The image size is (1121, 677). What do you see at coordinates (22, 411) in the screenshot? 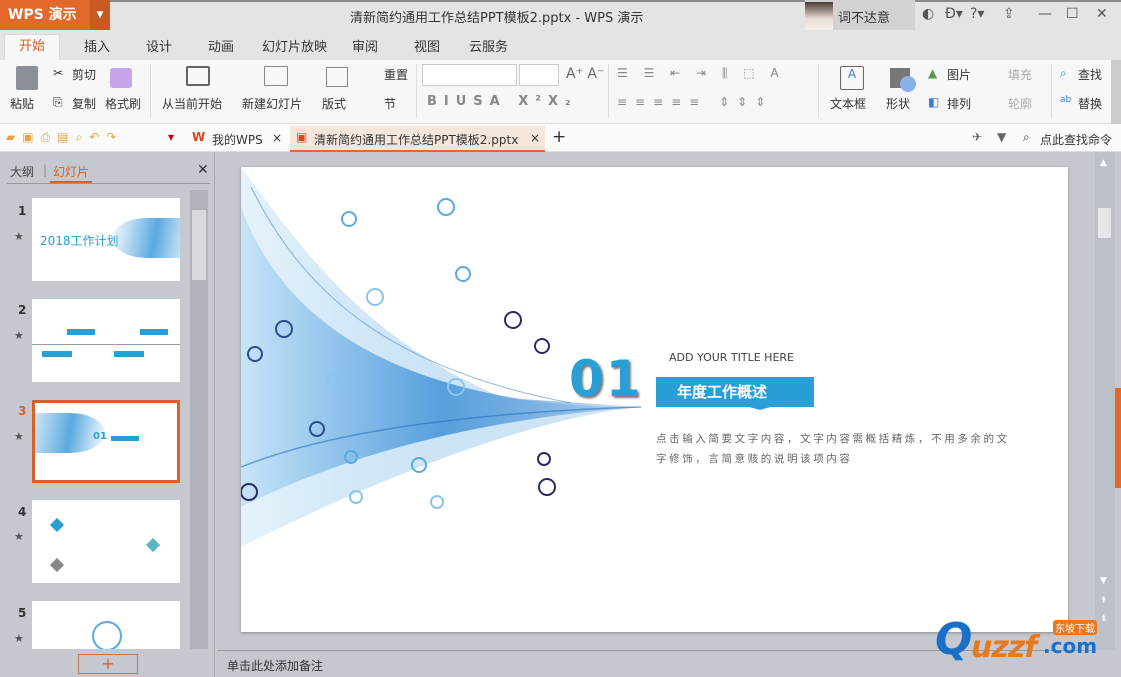
I see `slide-number: 3` at bounding box center [22, 411].